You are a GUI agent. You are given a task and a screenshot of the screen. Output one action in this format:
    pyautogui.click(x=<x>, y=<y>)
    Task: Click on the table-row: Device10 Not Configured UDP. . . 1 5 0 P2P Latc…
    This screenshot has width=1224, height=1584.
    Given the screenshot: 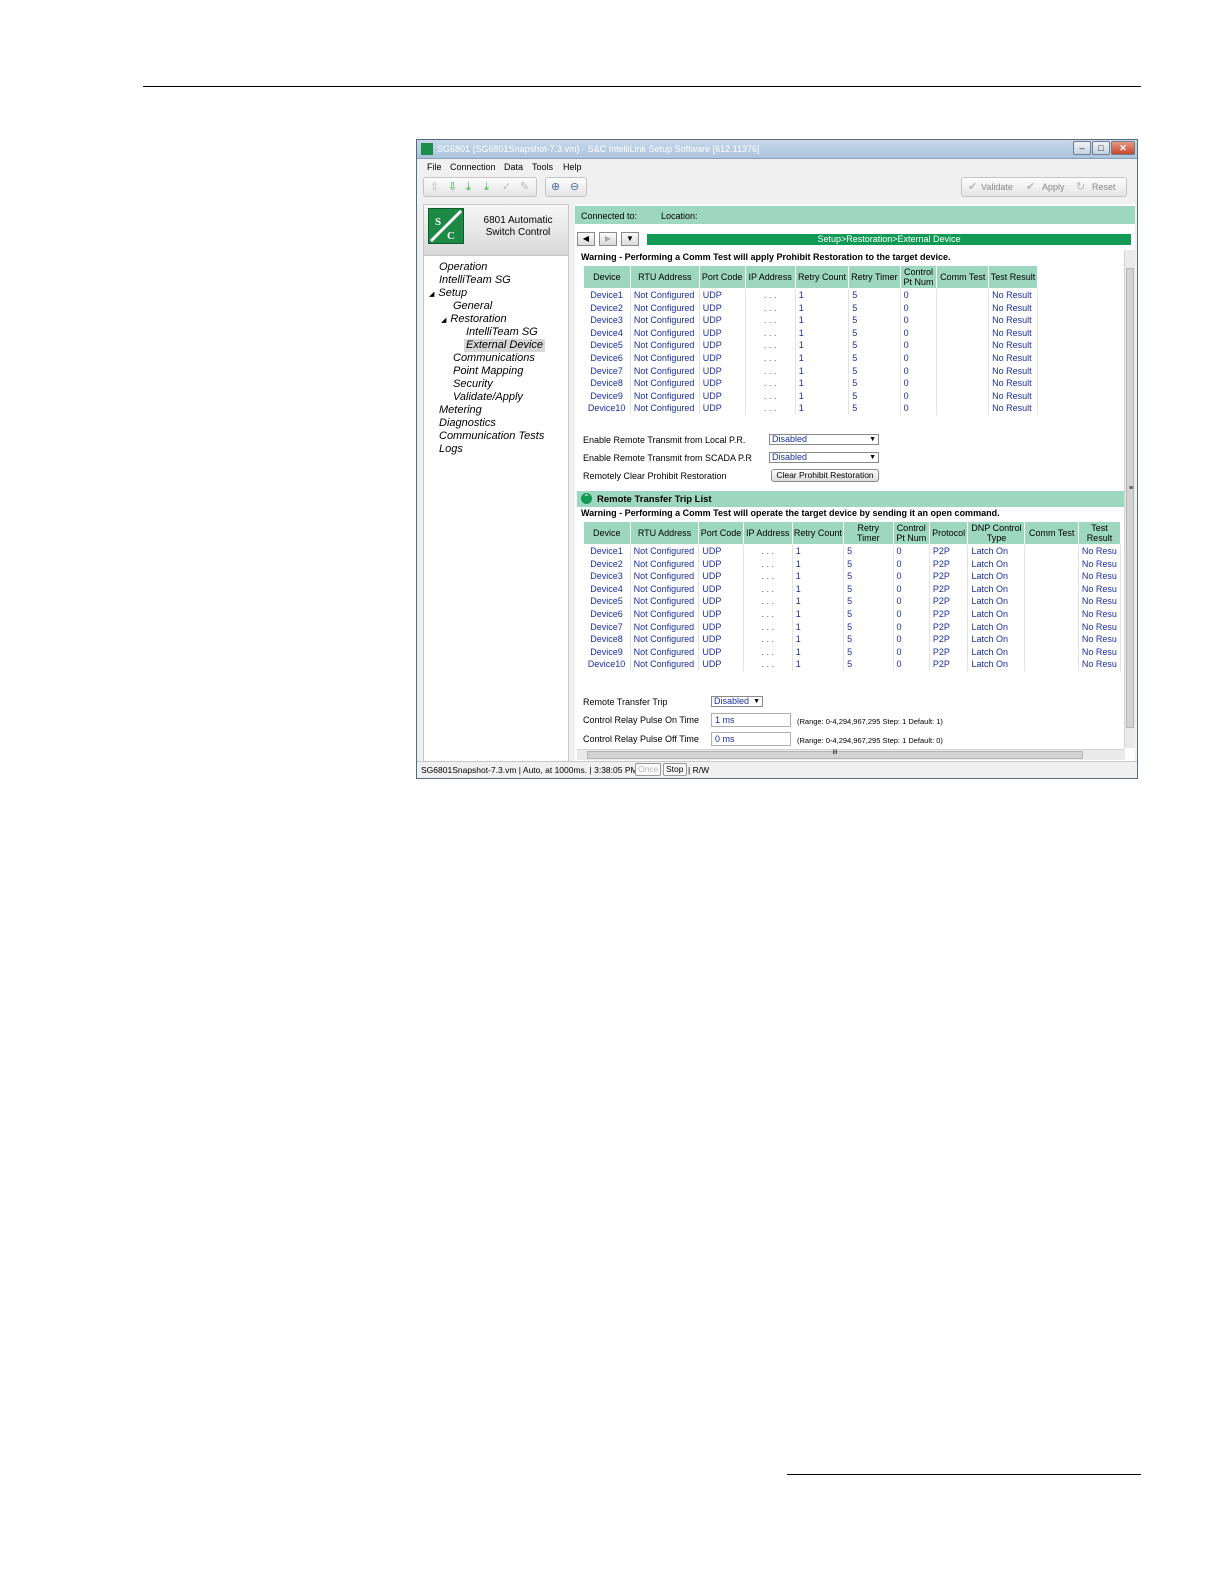 What is the action you would take?
    pyautogui.click(x=852, y=664)
    